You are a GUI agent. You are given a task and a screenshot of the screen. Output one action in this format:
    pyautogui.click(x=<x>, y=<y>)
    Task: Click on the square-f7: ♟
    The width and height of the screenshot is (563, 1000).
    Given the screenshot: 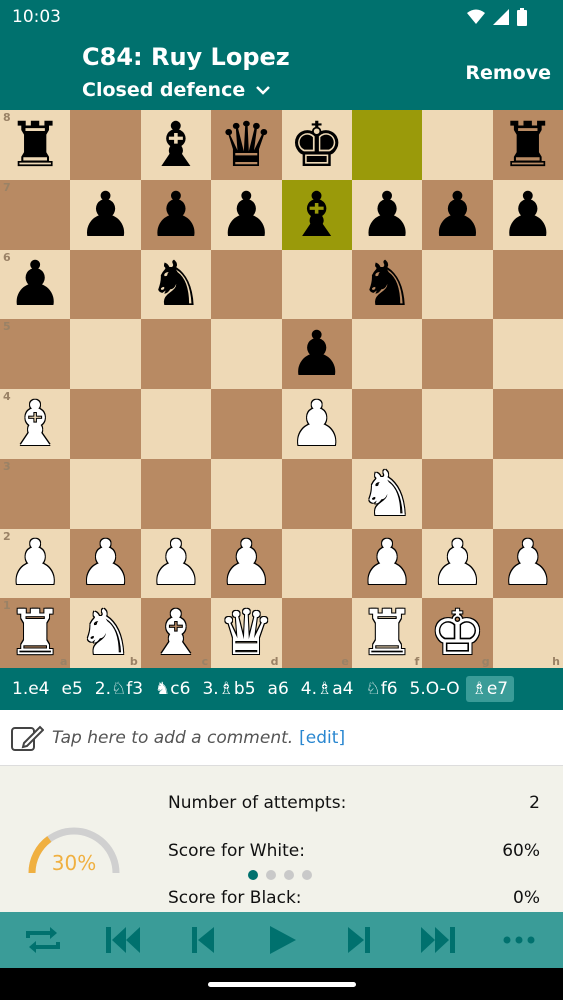 What is the action you would take?
    pyautogui.click(x=387, y=214)
    